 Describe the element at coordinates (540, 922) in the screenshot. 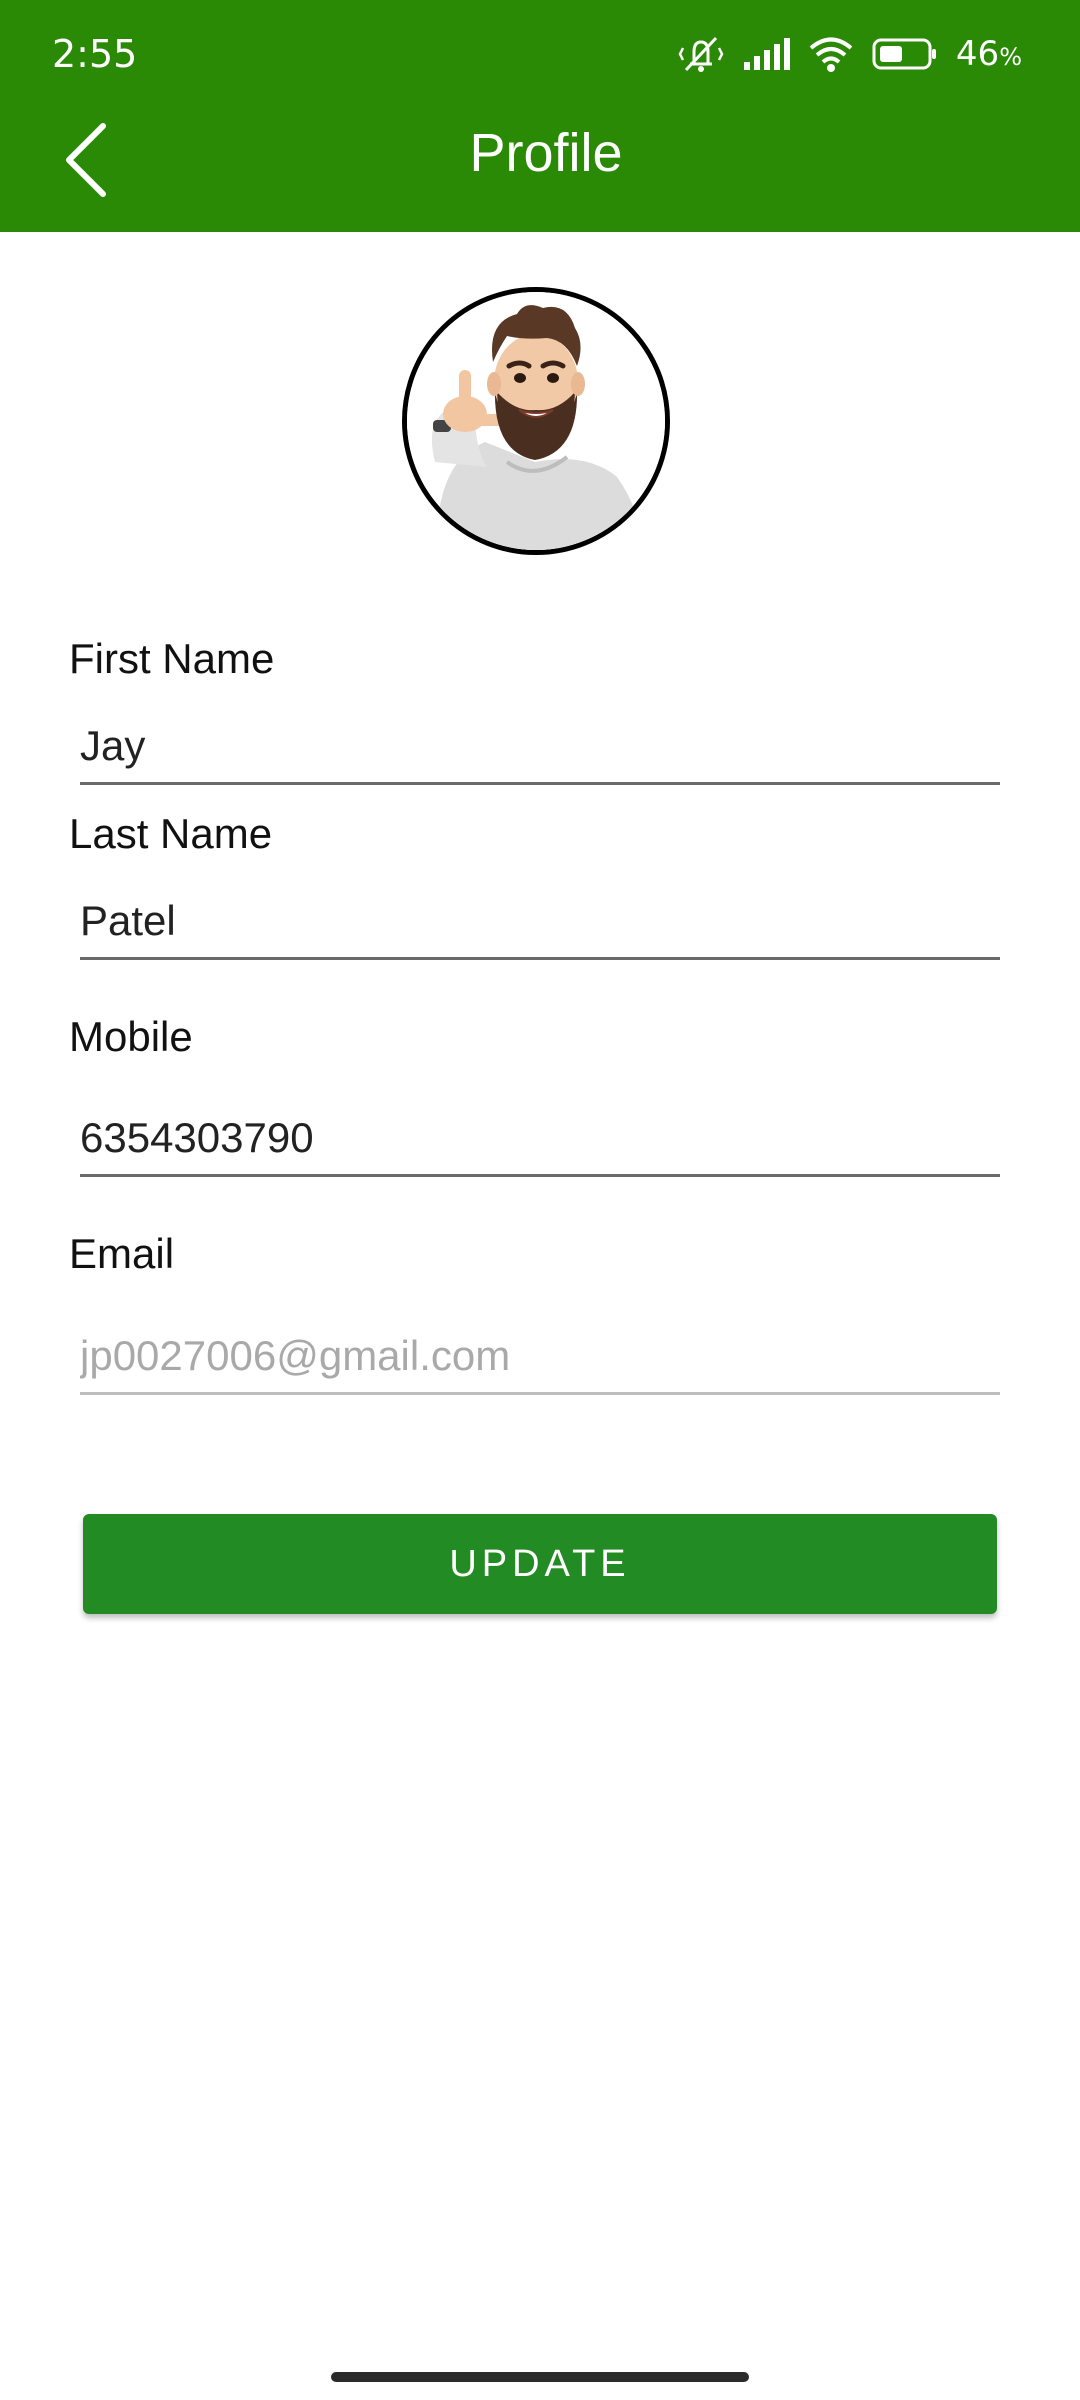

I see `last-name-field` at that location.